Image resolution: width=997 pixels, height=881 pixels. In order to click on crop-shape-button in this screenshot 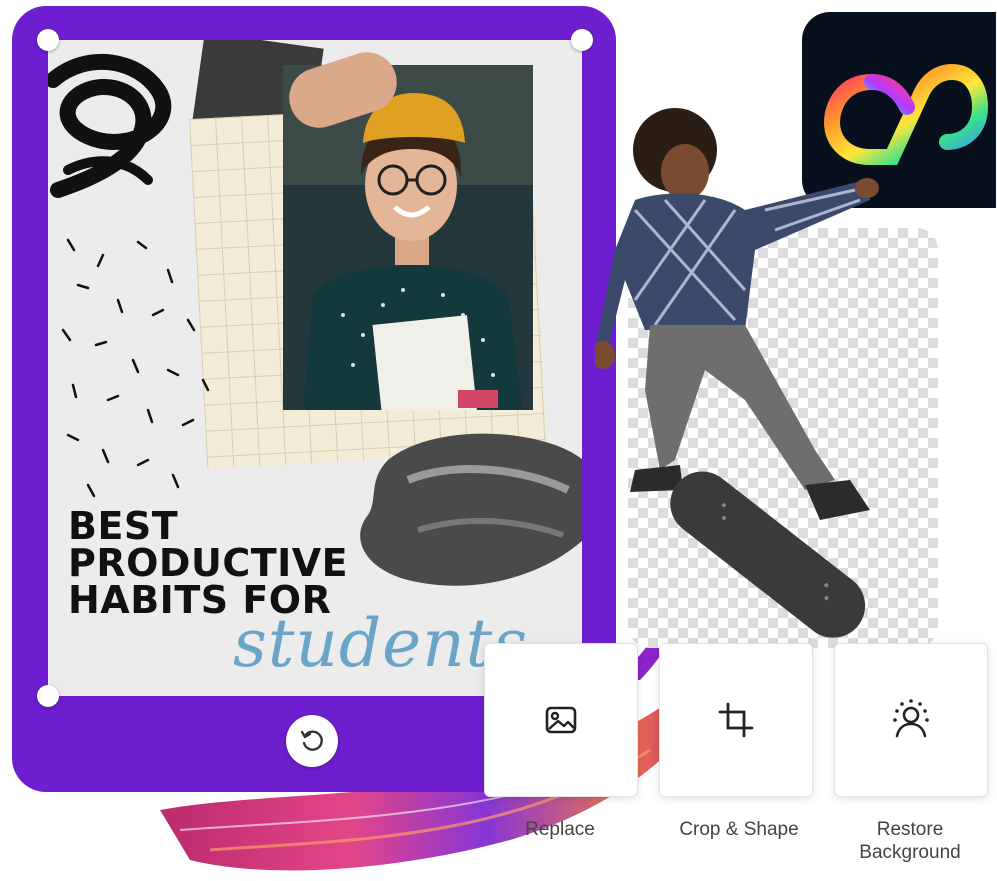, I will do `click(736, 720)`.